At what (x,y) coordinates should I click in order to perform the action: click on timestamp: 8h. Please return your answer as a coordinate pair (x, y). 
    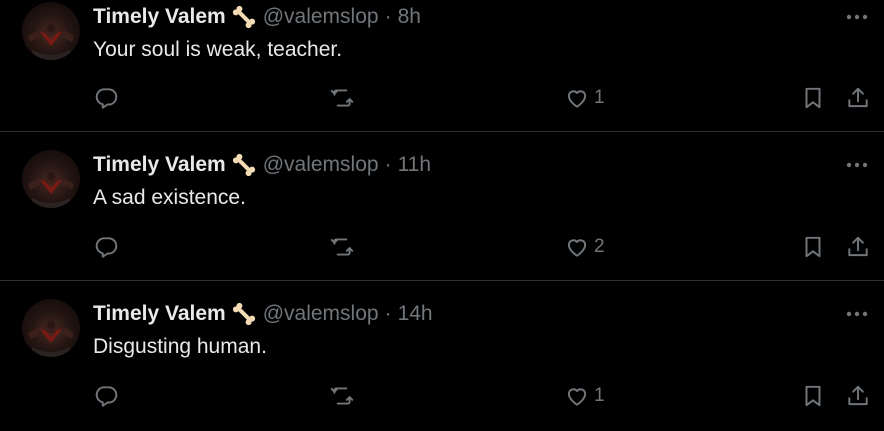
    Looking at the image, I should click on (409, 17).